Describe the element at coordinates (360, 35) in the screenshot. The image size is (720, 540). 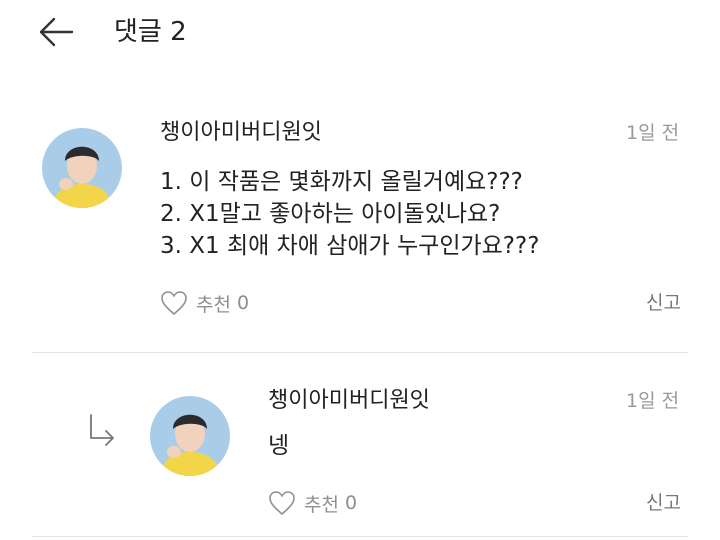
I see `top-bar: 댓글 2` at that location.